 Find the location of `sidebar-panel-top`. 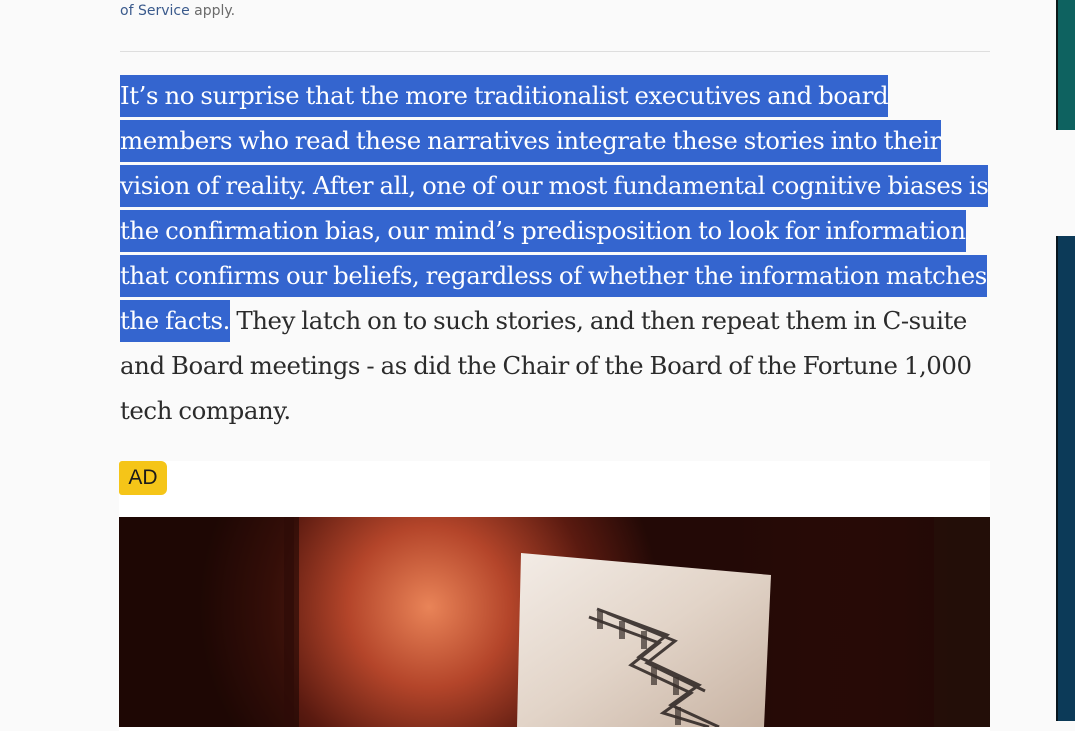

sidebar-panel-top is located at coordinates (1065, 65).